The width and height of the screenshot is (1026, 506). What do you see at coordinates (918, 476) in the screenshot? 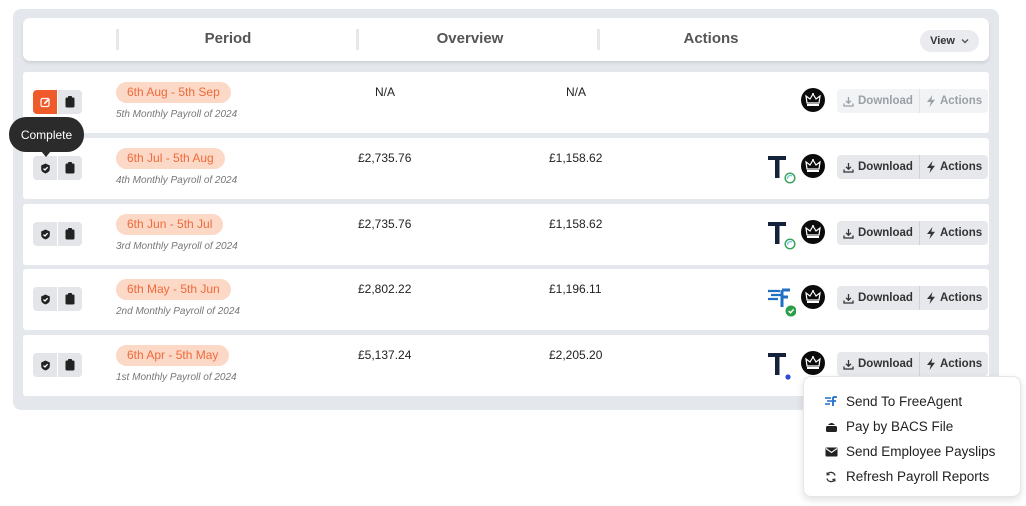
I see `menu-item-label: Refresh Payroll Reports` at bounding box center [918, 476].